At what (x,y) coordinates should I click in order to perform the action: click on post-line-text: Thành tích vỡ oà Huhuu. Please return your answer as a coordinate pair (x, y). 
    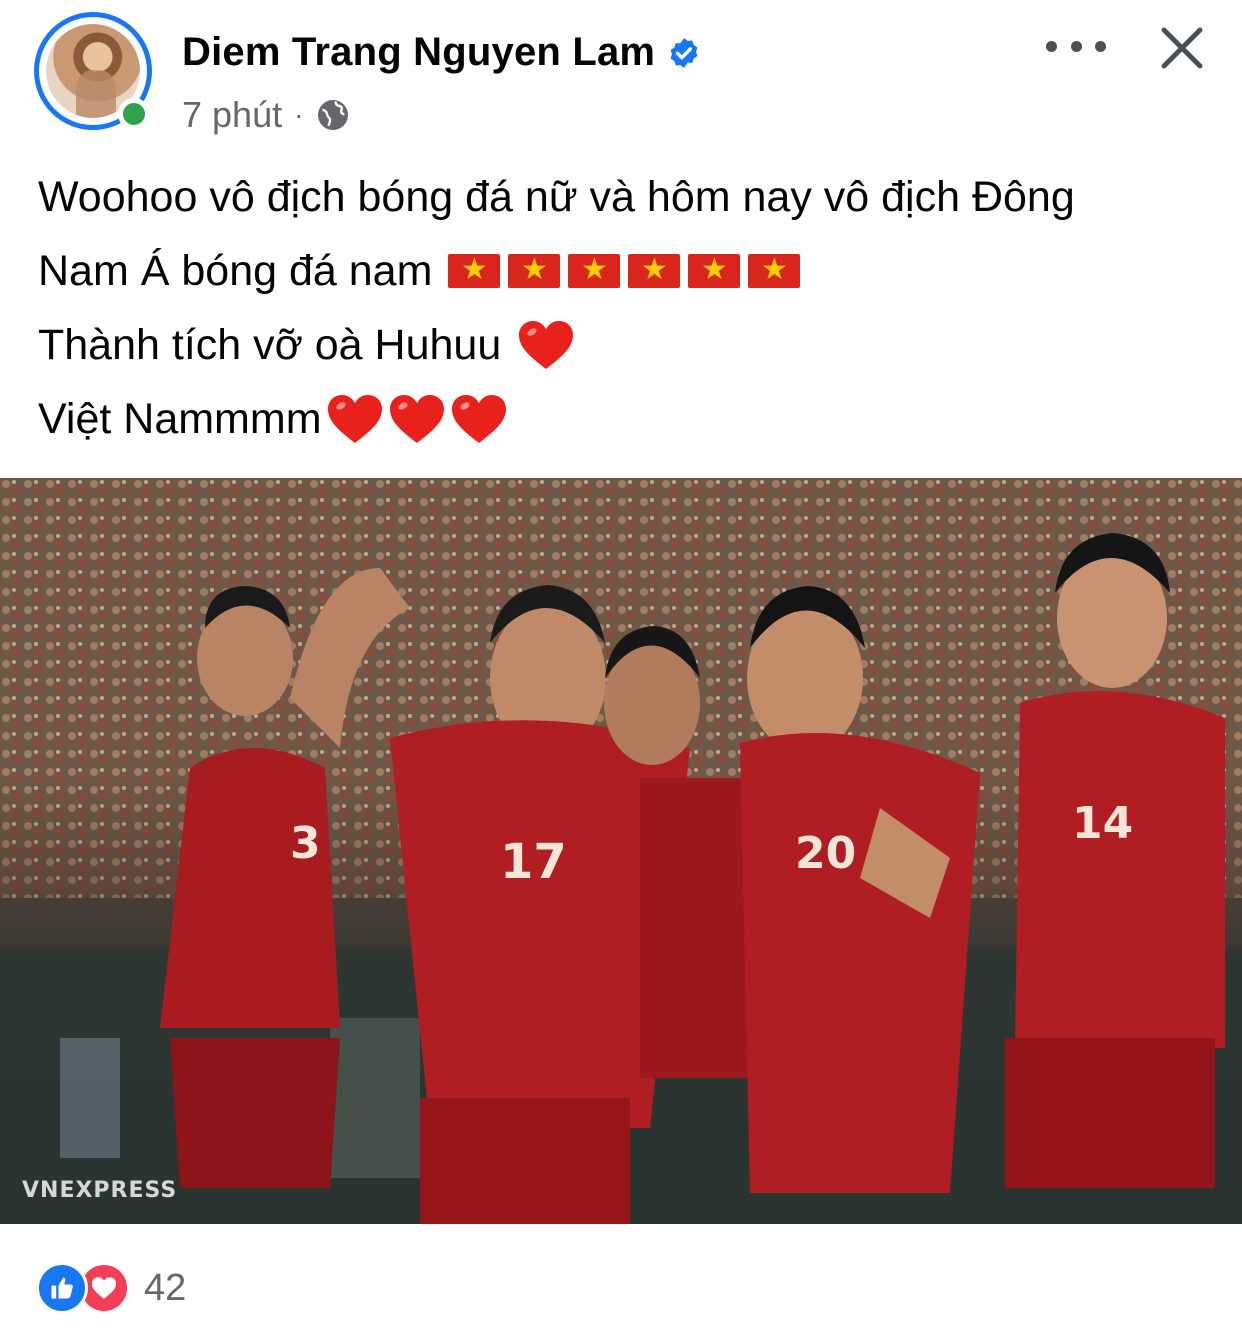
    Looking at the image, I should click on (270, 345).